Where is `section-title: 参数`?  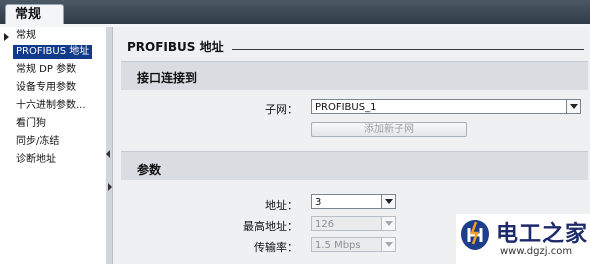
section-title: 参数 is located at coordinates (149, 170).